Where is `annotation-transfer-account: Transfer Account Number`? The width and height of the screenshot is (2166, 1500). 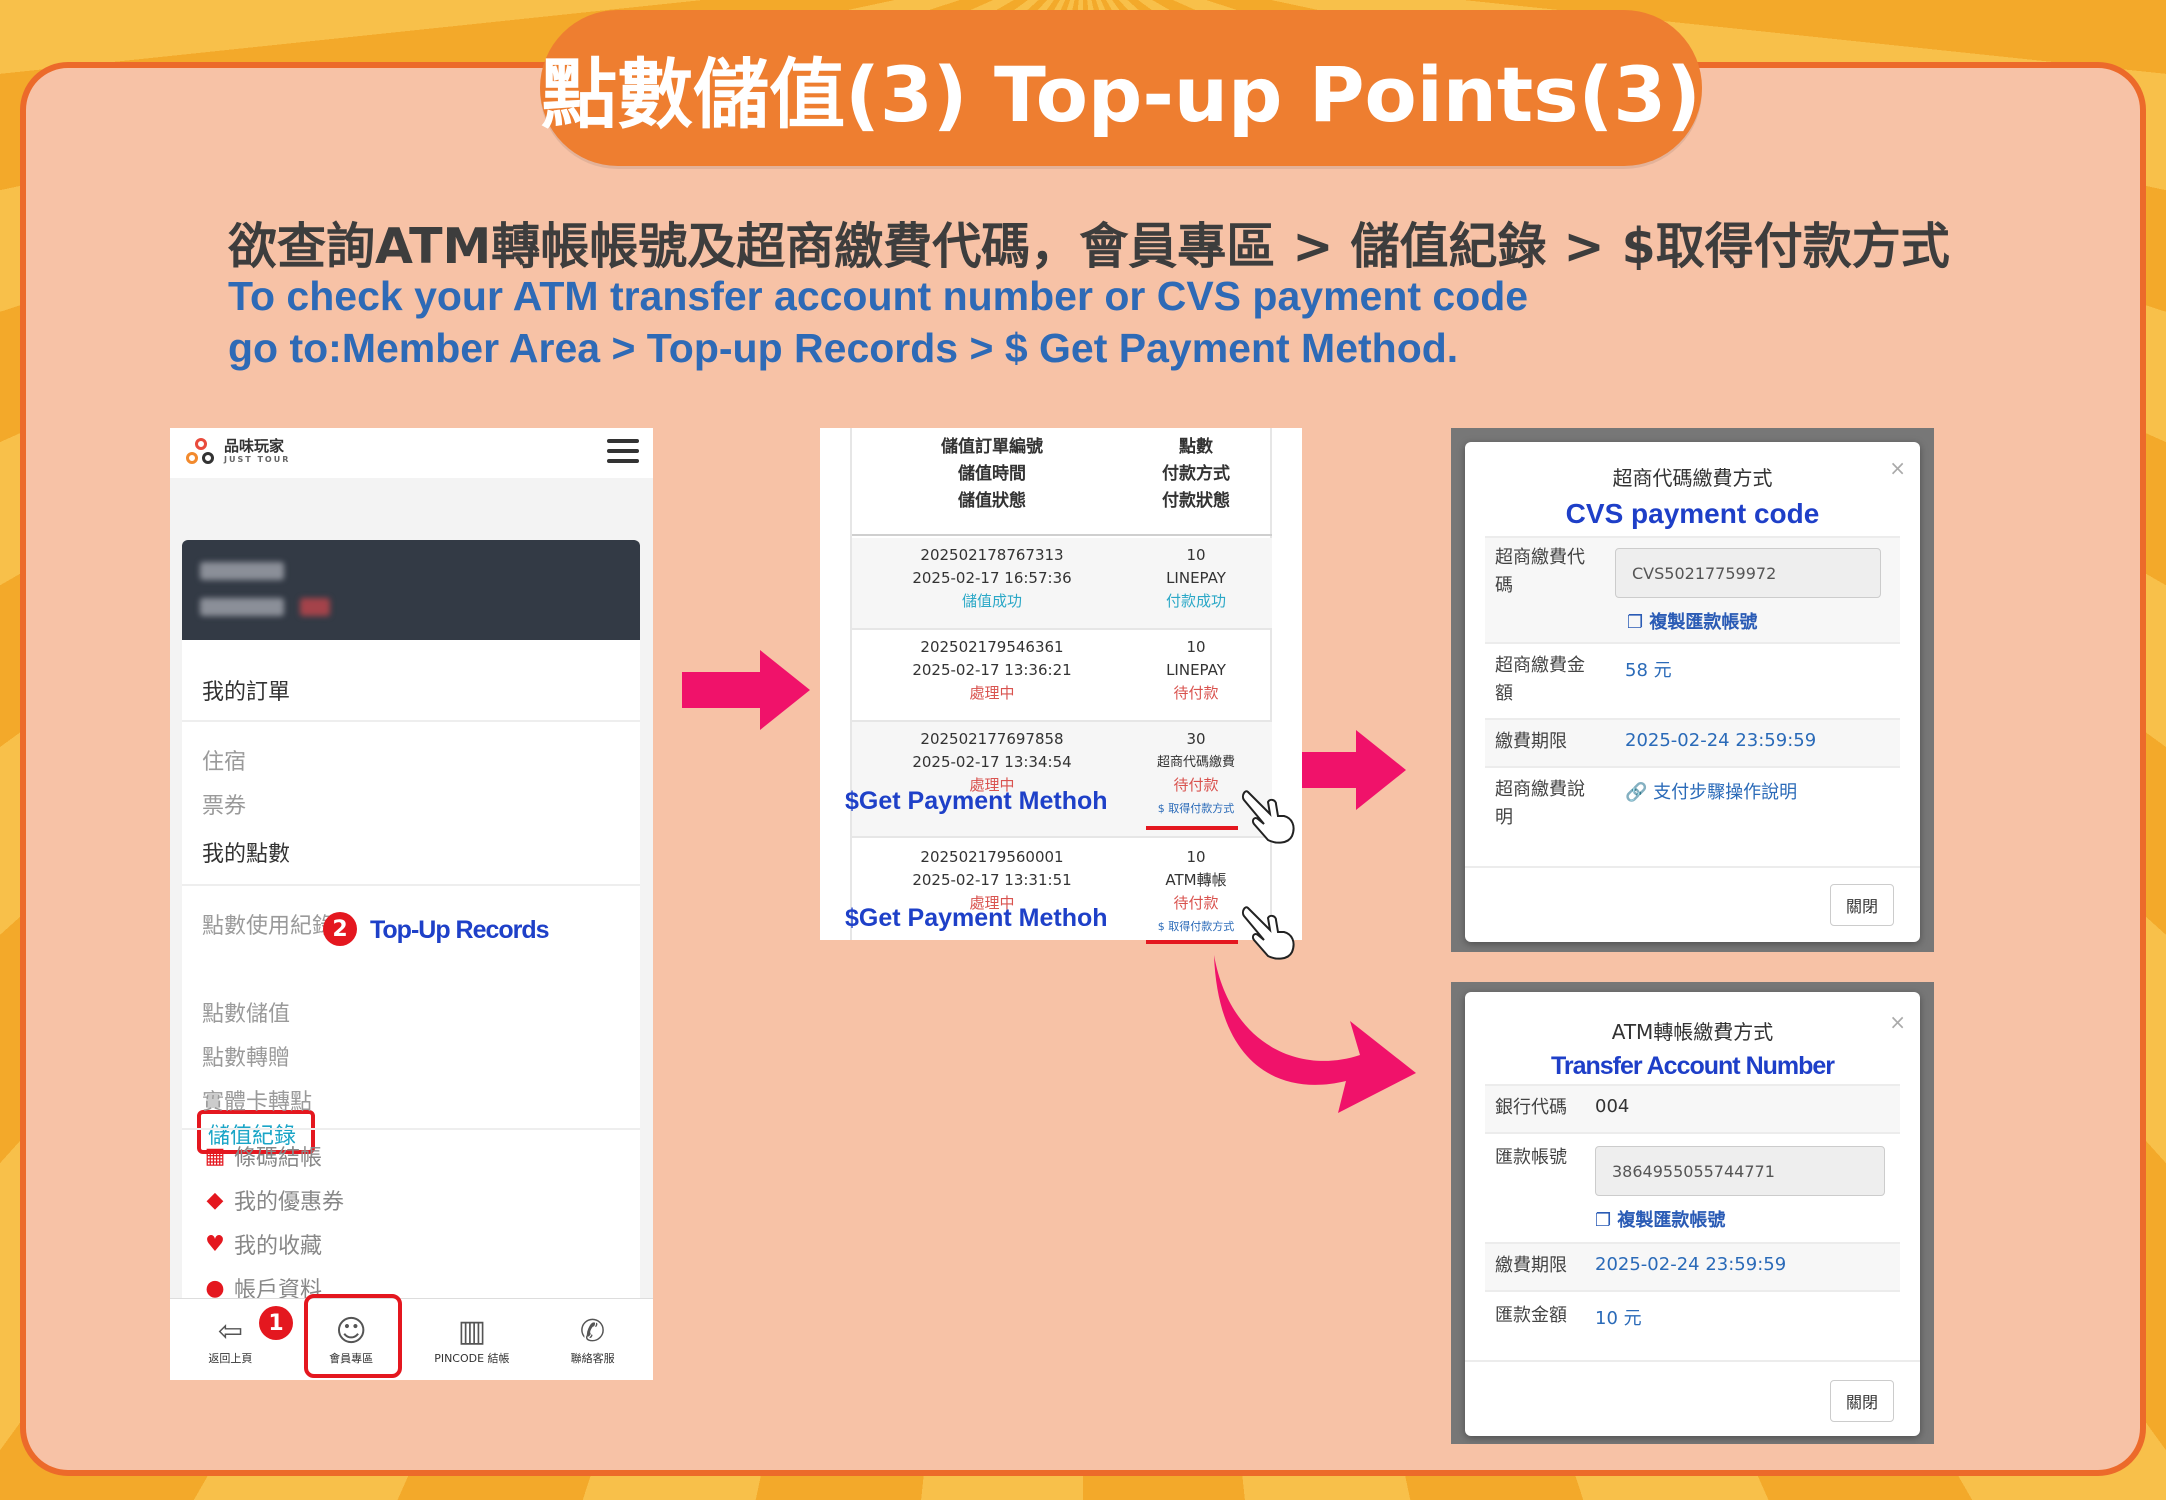 annotation-transfer-account: Transfer Account Number is located at coordinates (1692, 1066).